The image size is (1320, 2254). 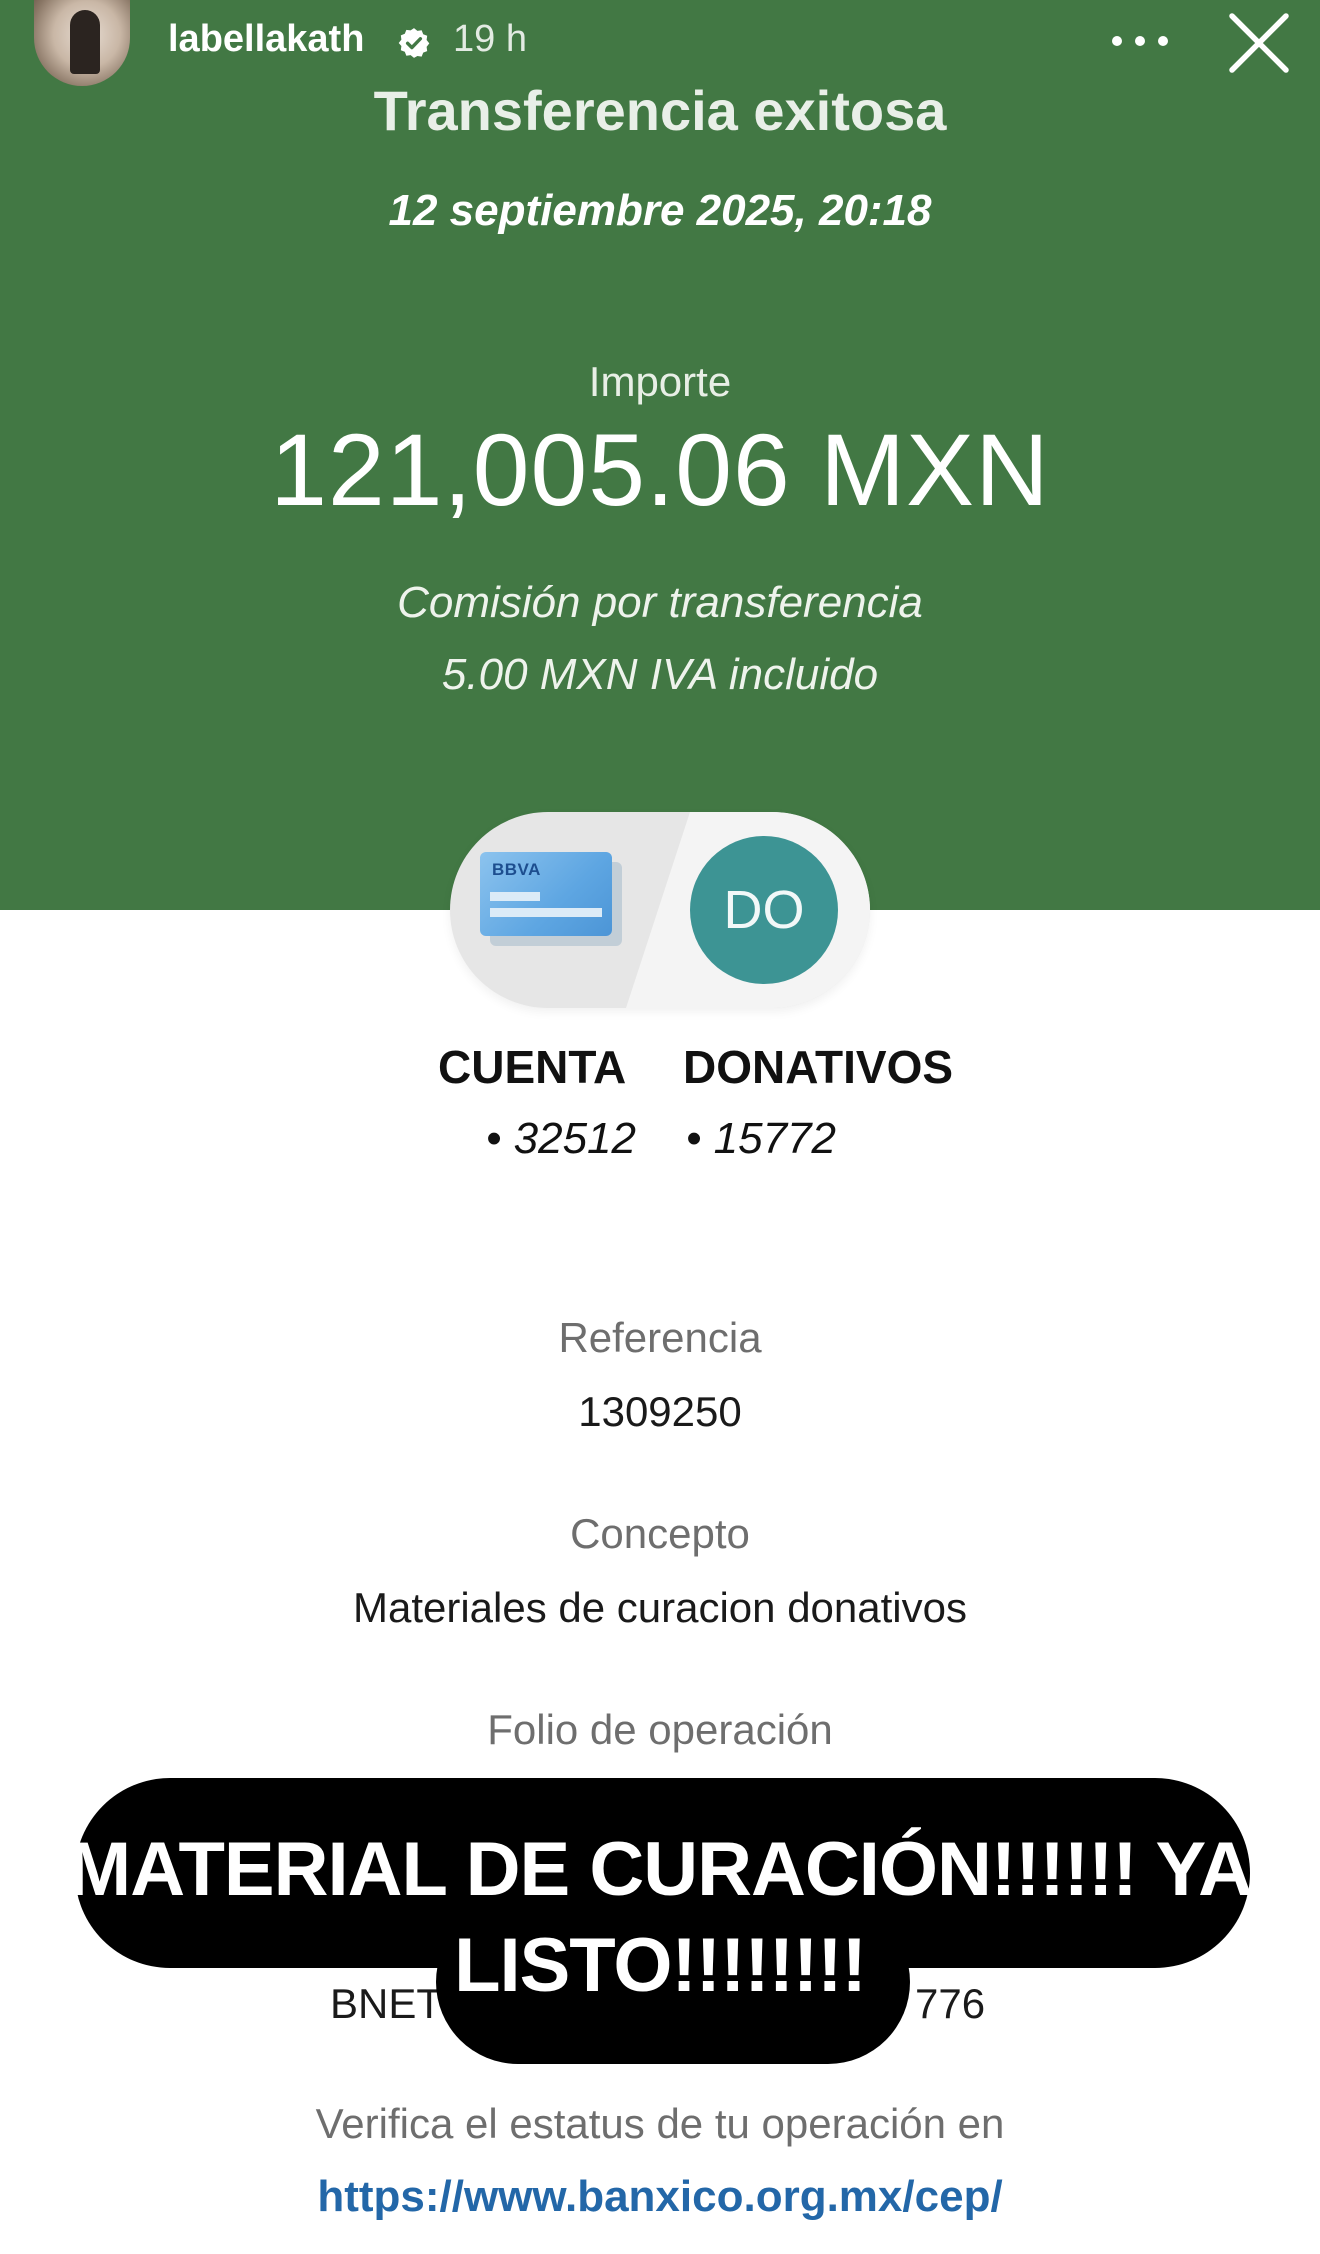 What do you see at coordinates (660, 2197) in the screenshot?
I see `banxico-link: https://www.banxico.org.mx/cep/` at bounding box center [660, 2197].